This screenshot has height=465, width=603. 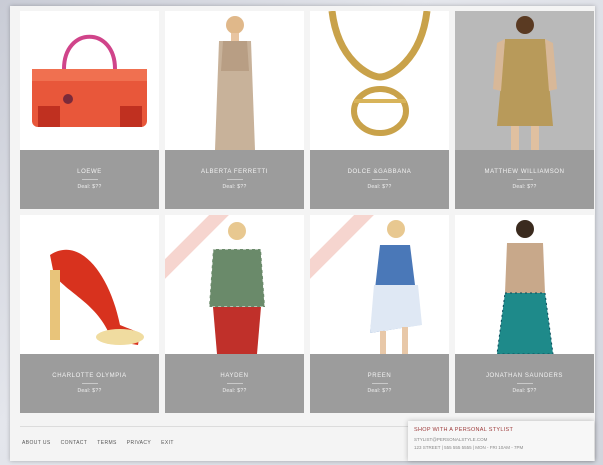 I want to click on product-card: JONATHAN SAUNDERS Deal: $??, so click(x=524, y=314).